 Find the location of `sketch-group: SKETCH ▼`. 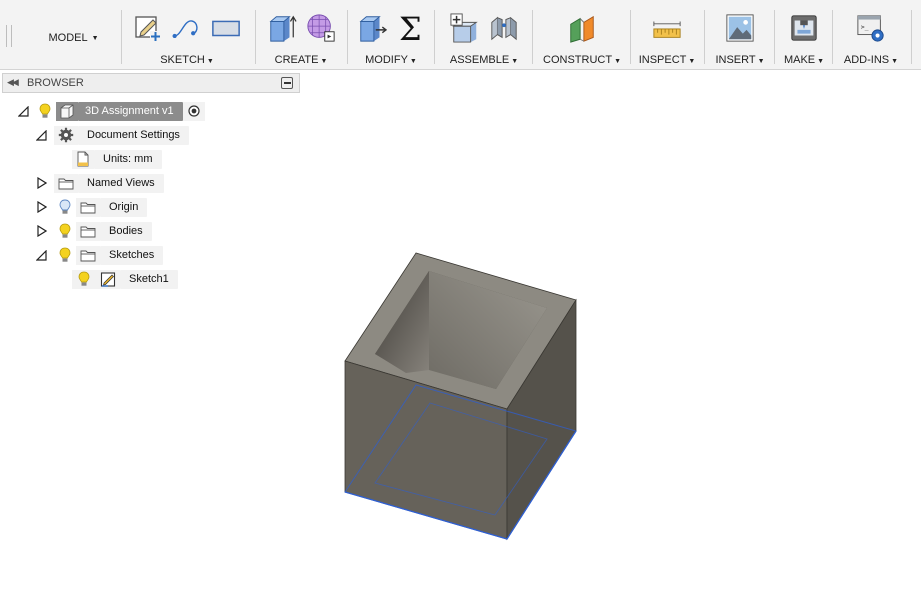

sketch-group: SKETCH ▼ is located at coordinates (187, 38).